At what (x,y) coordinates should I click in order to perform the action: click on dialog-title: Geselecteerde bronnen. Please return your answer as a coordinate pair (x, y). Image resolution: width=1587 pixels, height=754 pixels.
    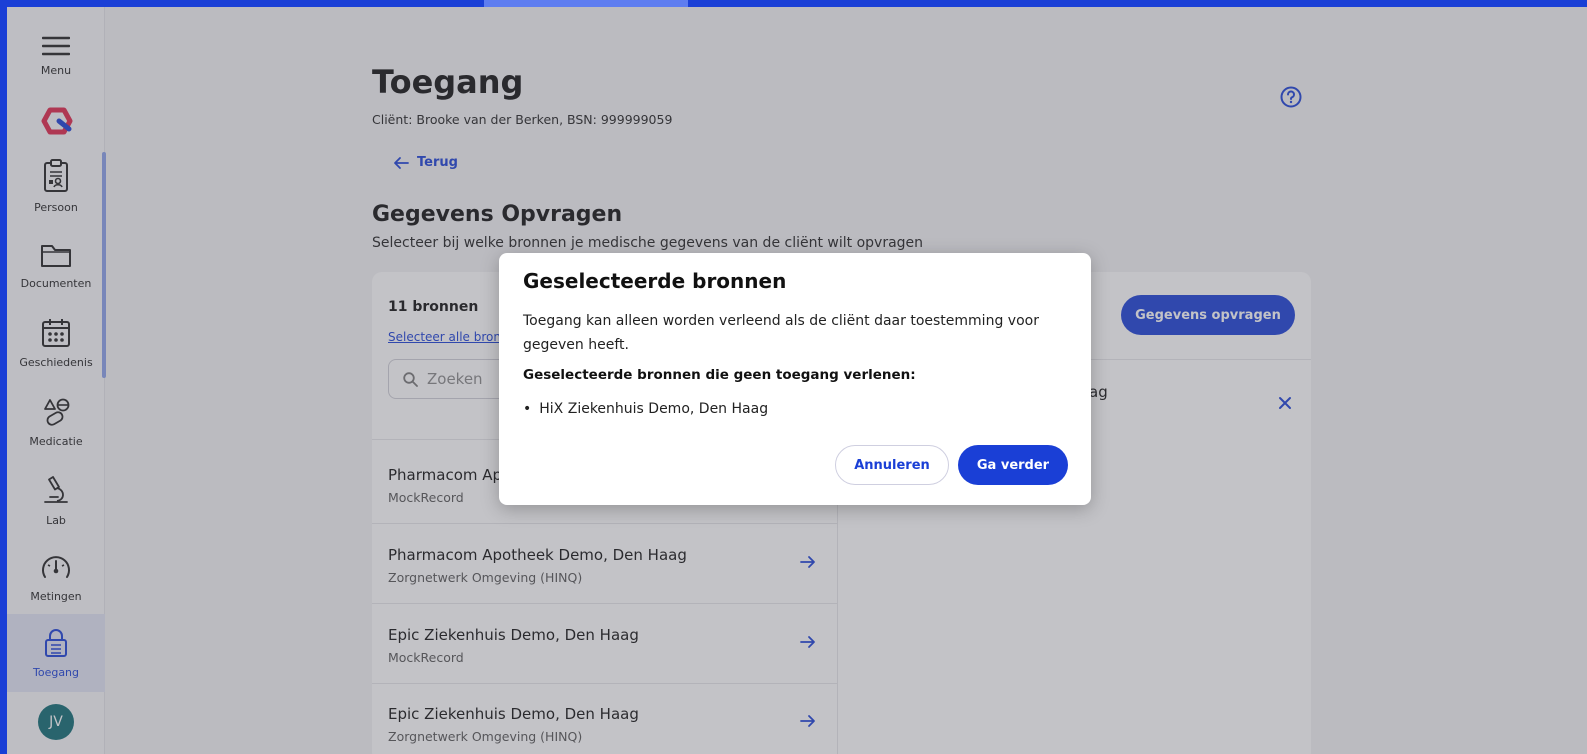
    Looking at the image, I should click on (655, 281).